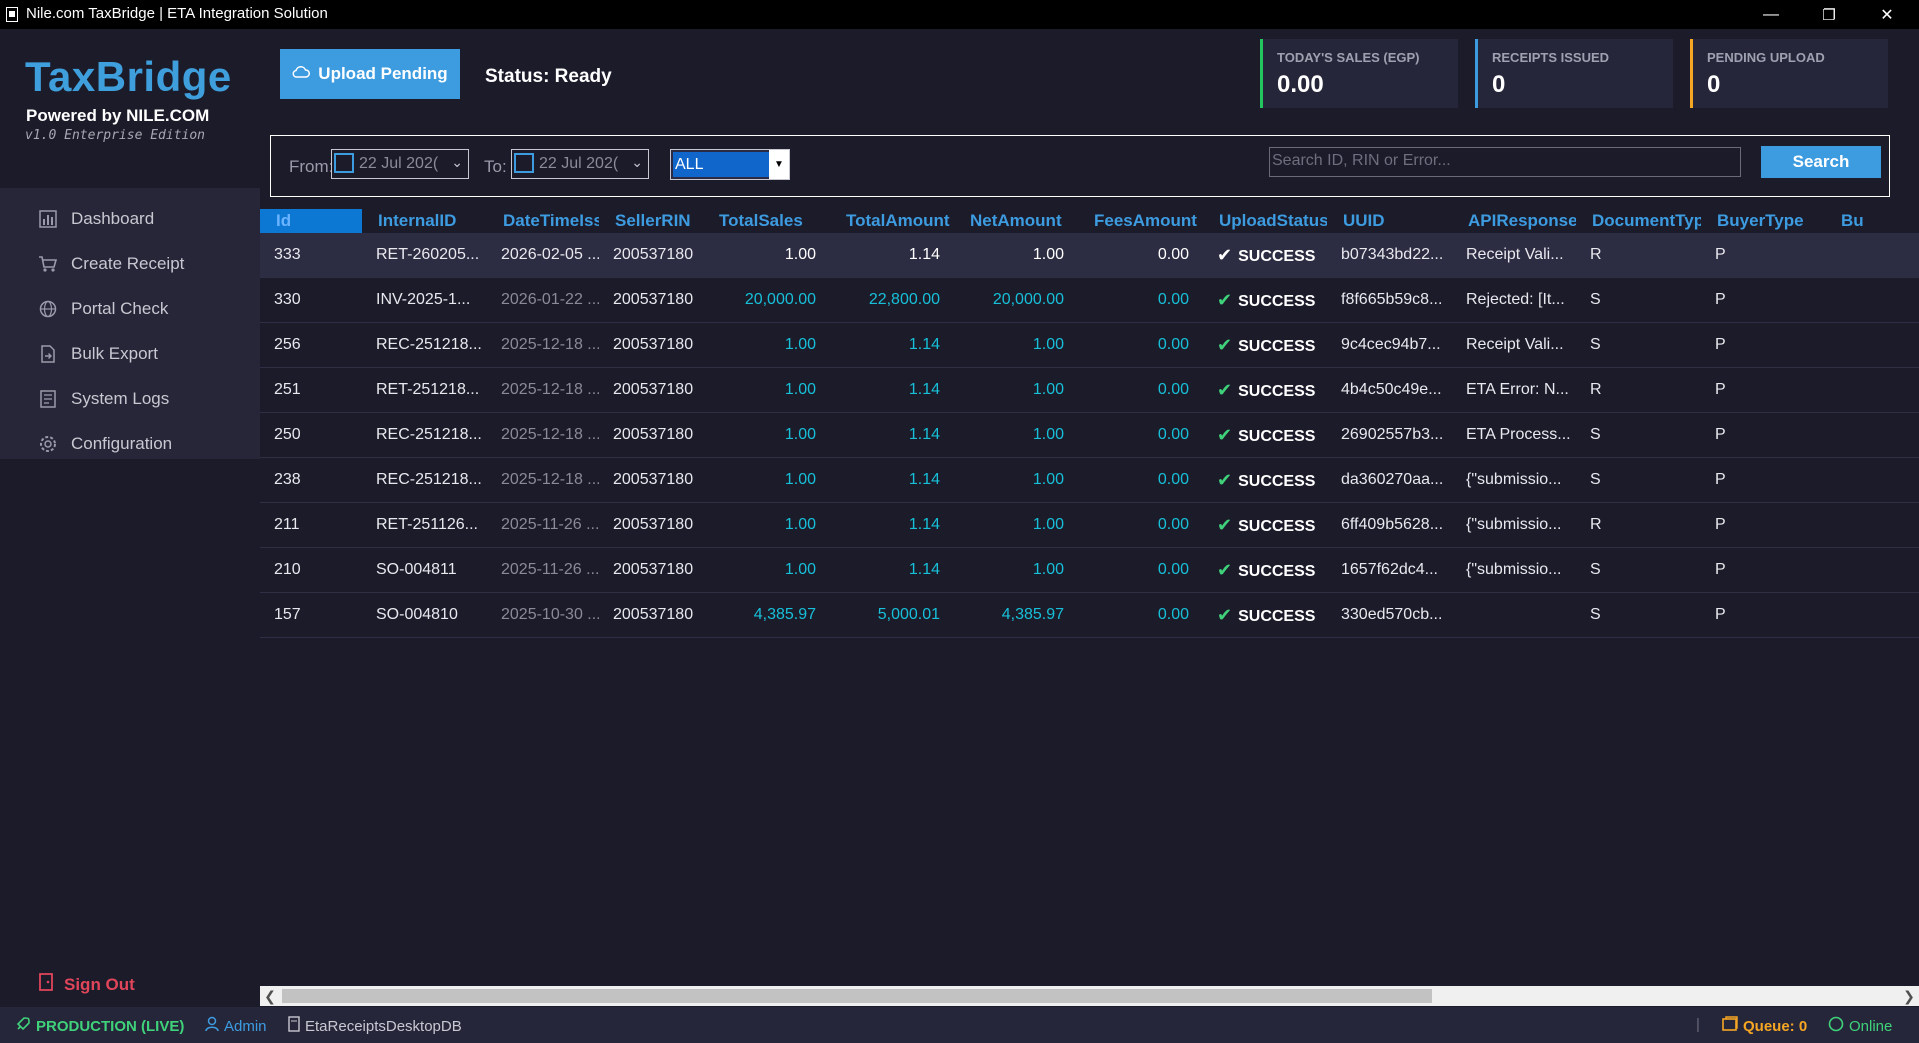 The width and height of the screenshot is (1919, 1043). Describe the element at coordinates (270, 996) in the screenshot. I see `scroll-left-icon: ❮` at that location.